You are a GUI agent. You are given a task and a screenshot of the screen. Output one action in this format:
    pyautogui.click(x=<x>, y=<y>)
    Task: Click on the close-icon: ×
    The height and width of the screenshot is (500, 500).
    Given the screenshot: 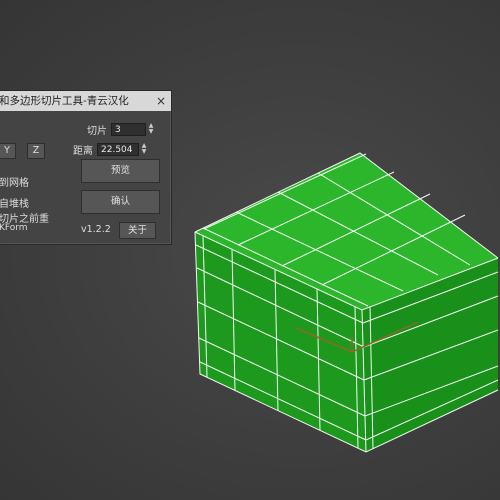 What is the action you would take?
    pyautogui.click(x=161, y=101)
    